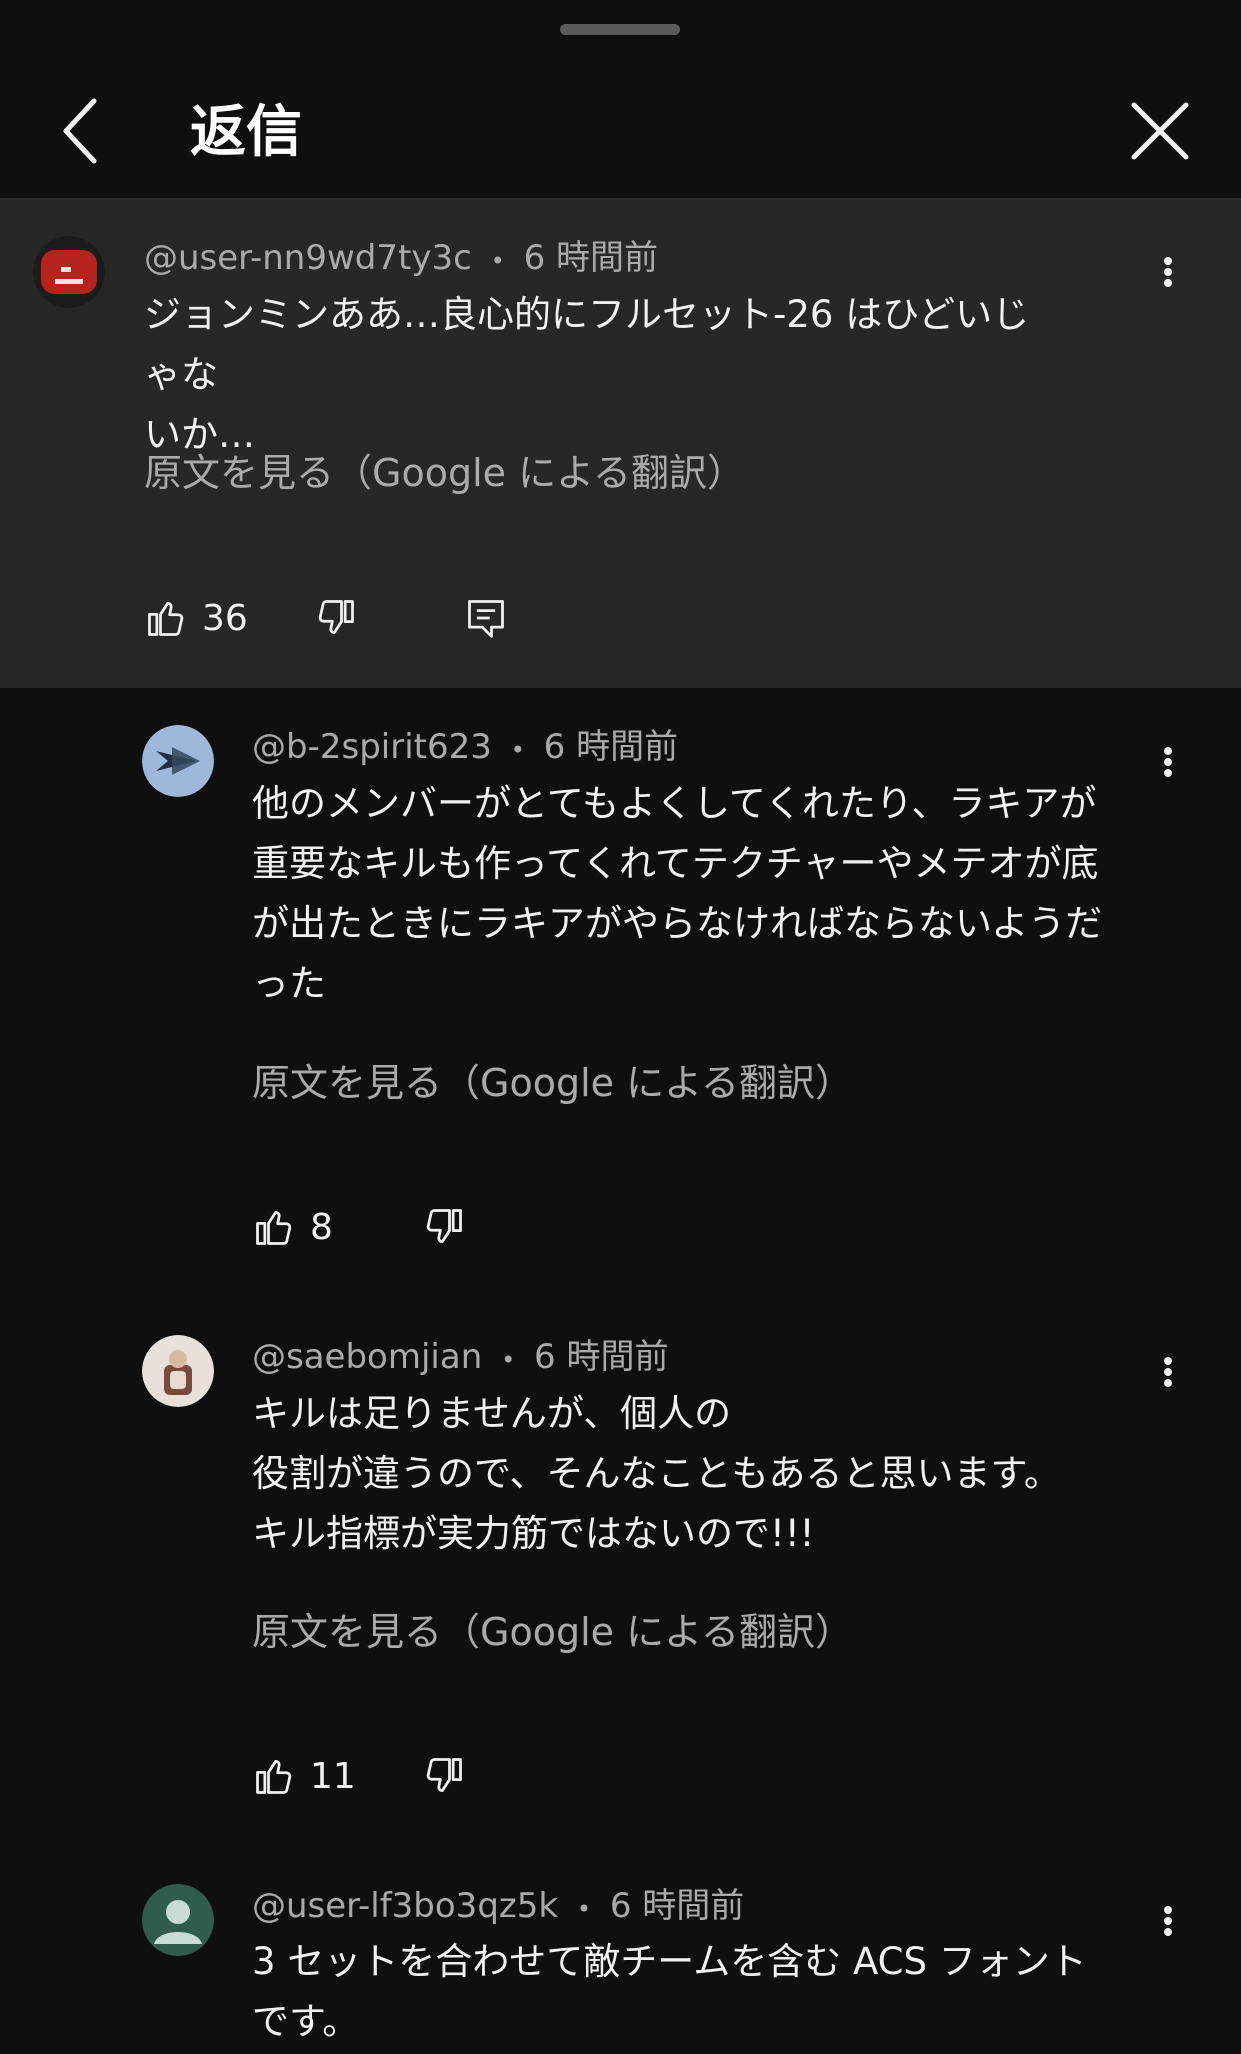  I want to click on comment-actions: 36, so click(344, 618).